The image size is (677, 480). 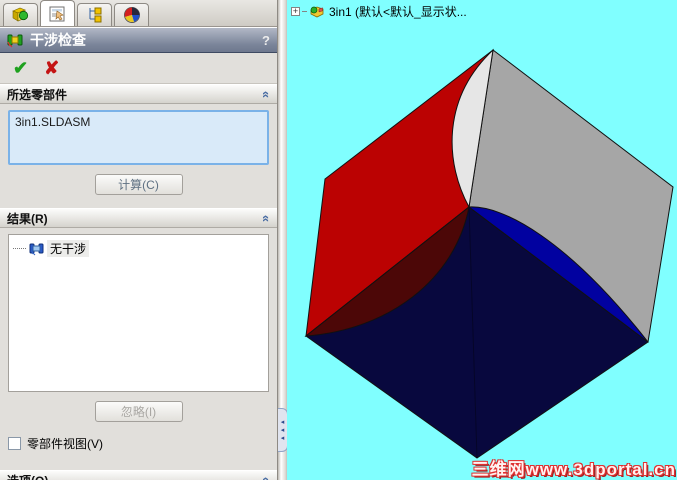 What do you see at coordinates (266, 40) in the screenshot?
I see `help-icon: ?` at bounding box center [266, 40].